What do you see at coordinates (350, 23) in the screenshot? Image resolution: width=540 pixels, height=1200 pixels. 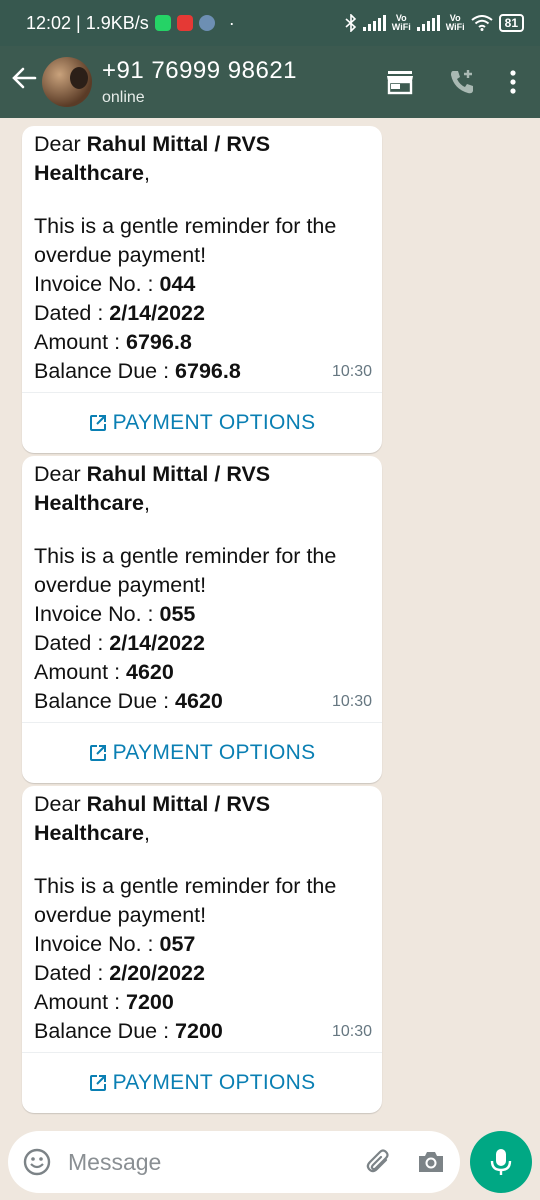 I see `bluetooth-icon` at bounding box center [350, 23].